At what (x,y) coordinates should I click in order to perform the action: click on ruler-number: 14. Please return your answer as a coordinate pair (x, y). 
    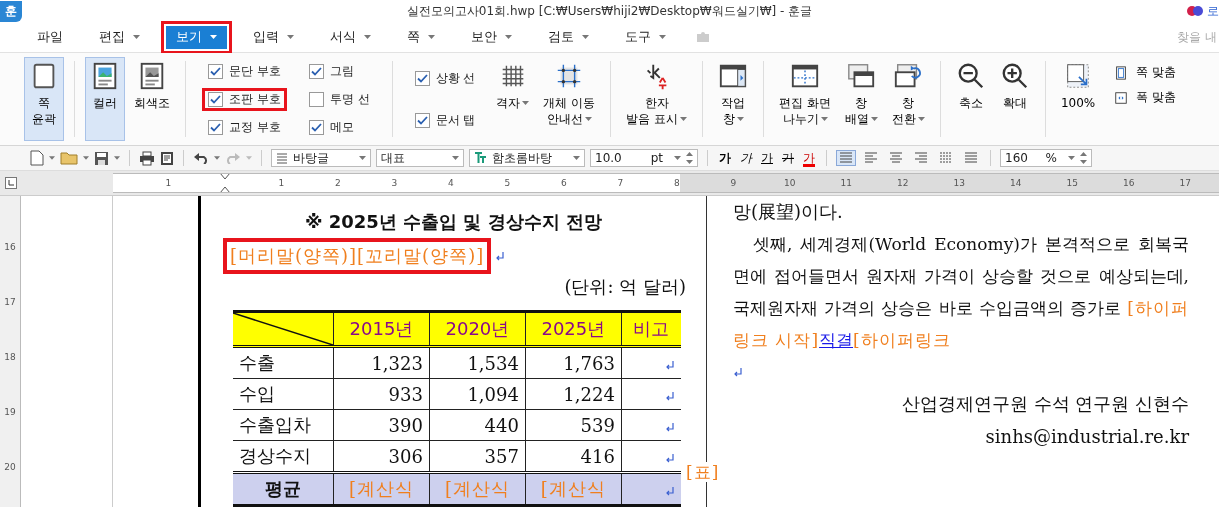
    Looking at the image, I should click on (1016, 183).